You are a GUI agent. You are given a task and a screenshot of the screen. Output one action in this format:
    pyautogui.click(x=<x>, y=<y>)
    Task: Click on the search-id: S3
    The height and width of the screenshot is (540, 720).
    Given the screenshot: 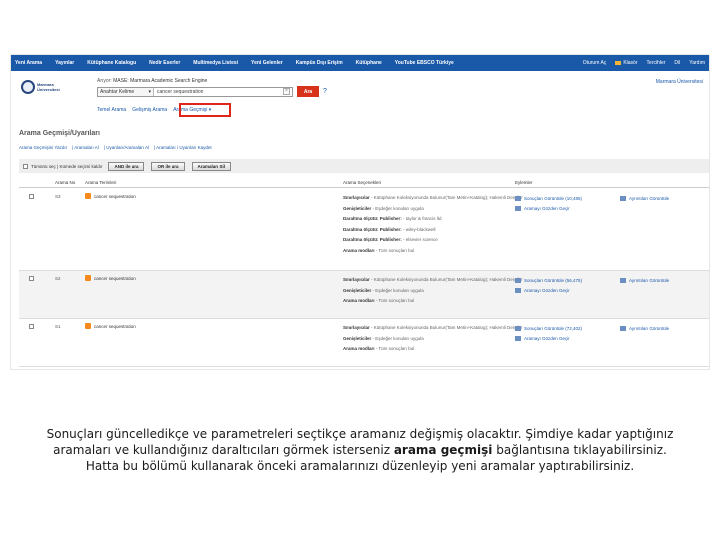 What is the action you would take?
    pyautogui.click(x=58, y=196)
    